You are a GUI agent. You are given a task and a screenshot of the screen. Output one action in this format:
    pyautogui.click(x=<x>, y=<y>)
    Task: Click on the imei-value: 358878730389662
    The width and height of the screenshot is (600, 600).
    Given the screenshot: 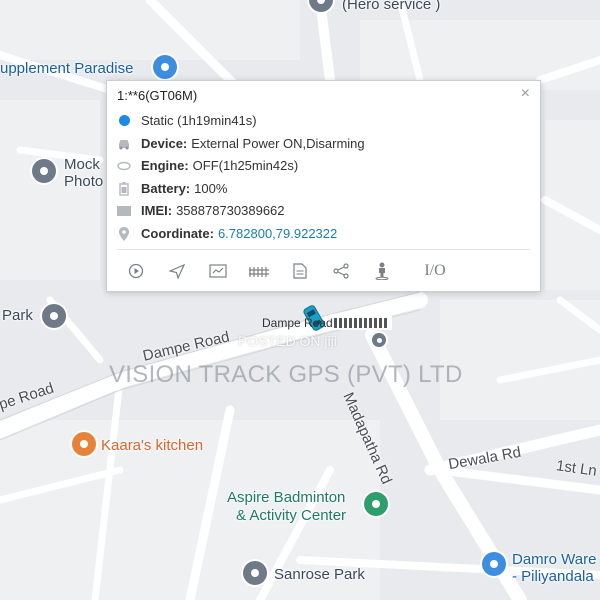 What is the action you would take?
    pyautogui.click(x=230, y=210)
    